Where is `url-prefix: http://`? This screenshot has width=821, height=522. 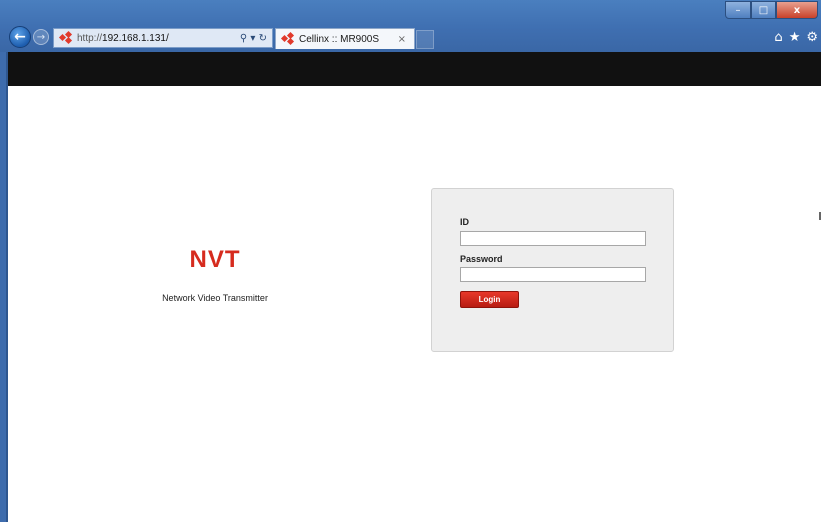
url-prefix: http:// is located at coordinates (90, 38).